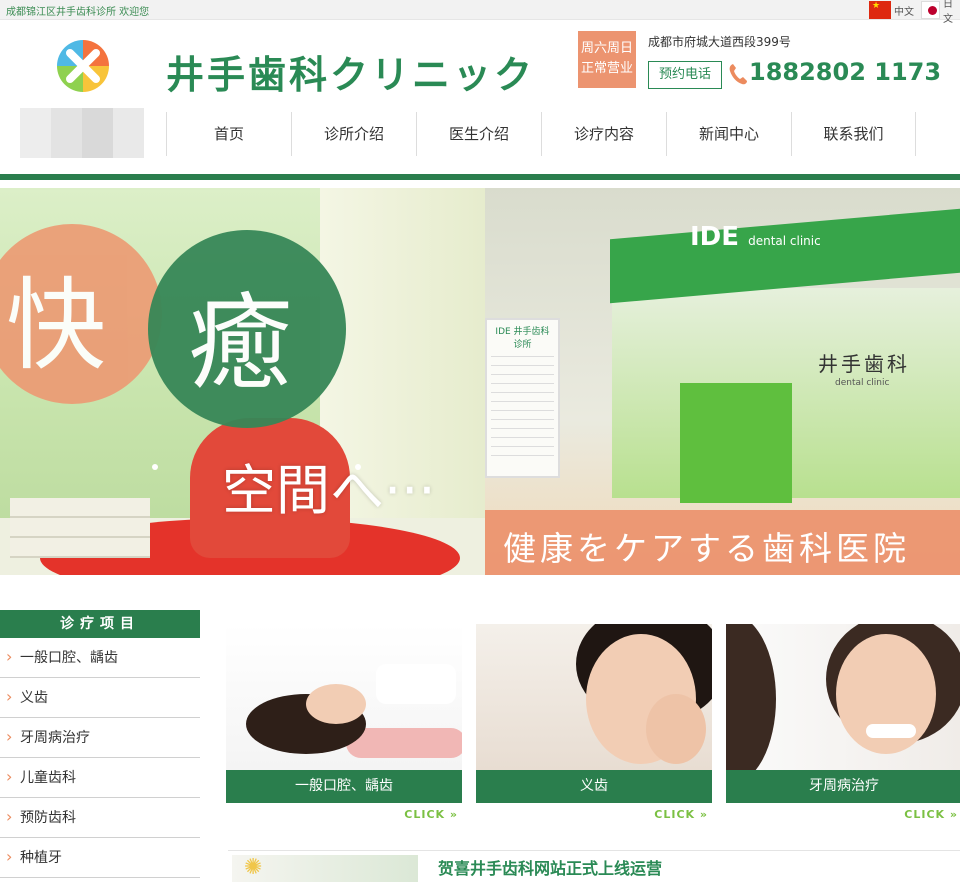 This screenshot has width=960, height=882. What do you see at coordinates (594, 786) in the screenshot?
I see `card-label: 义齿` at bounding box center [594, 786].